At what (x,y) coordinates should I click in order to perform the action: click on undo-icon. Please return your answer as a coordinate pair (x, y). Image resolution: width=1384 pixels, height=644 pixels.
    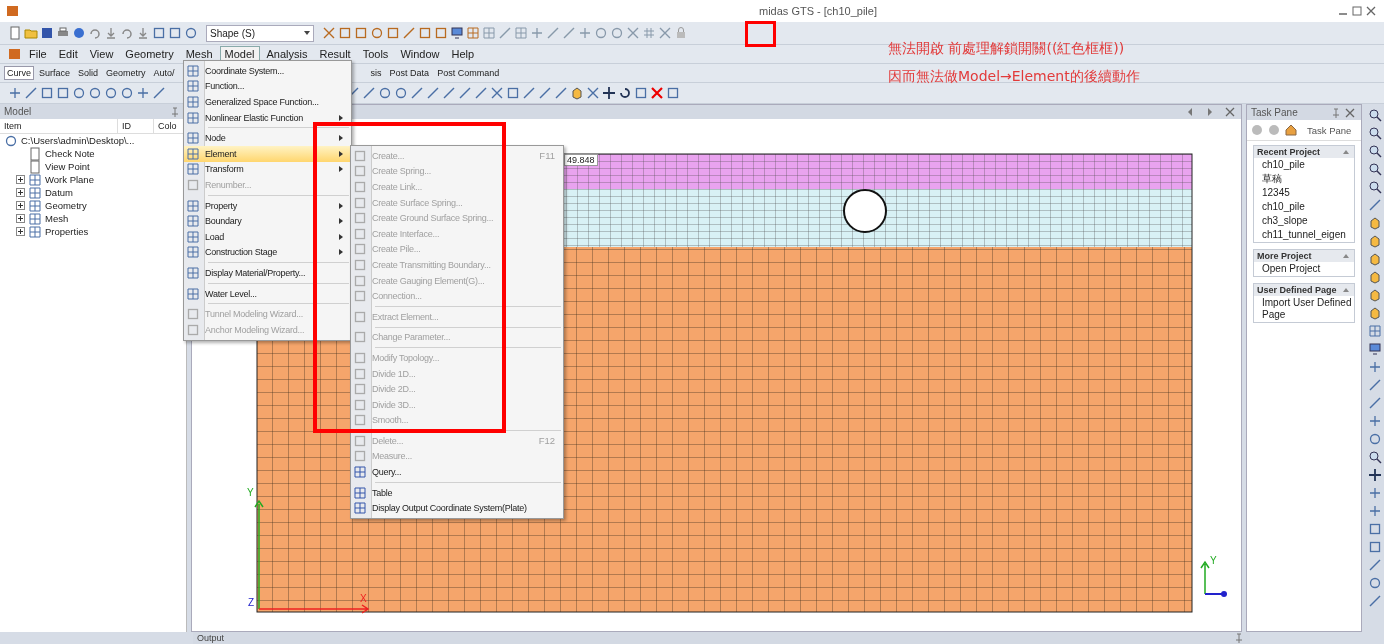
    Looking at the image, I should click on (95, 33).